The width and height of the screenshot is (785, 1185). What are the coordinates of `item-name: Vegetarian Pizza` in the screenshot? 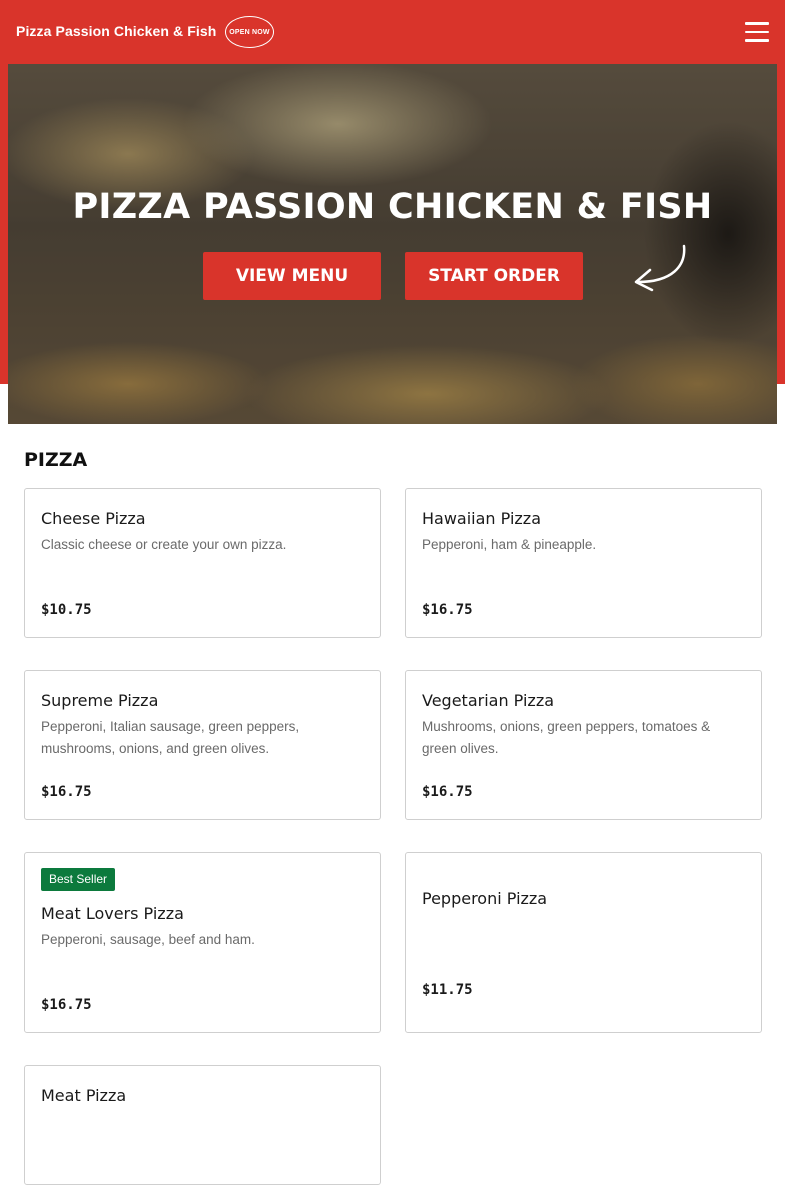 It's located at (488, 700).